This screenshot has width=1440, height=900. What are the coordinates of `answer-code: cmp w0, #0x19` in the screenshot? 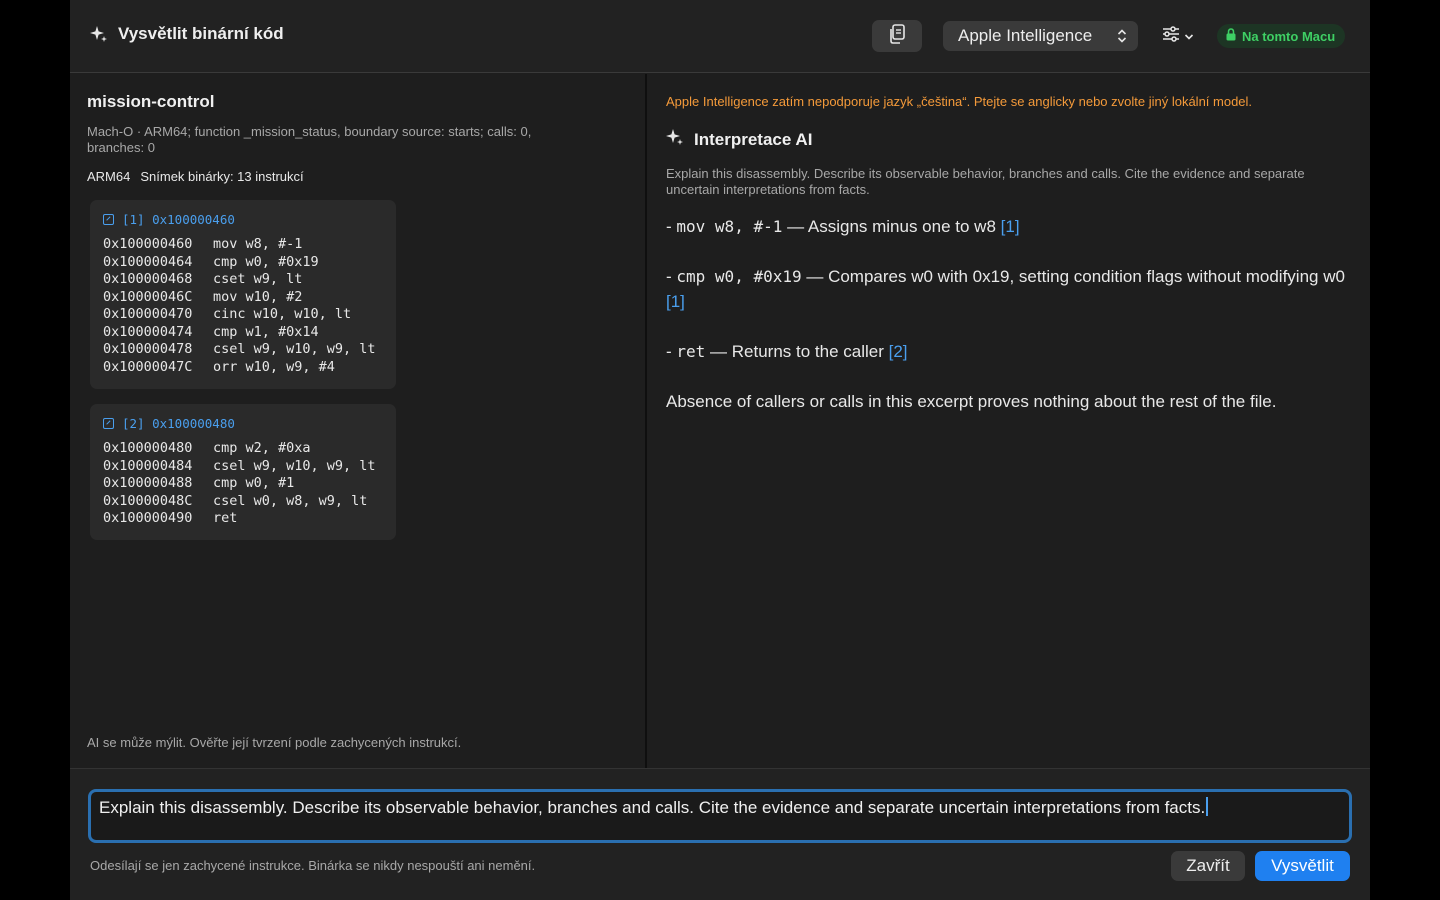 It's located at (739, 276).